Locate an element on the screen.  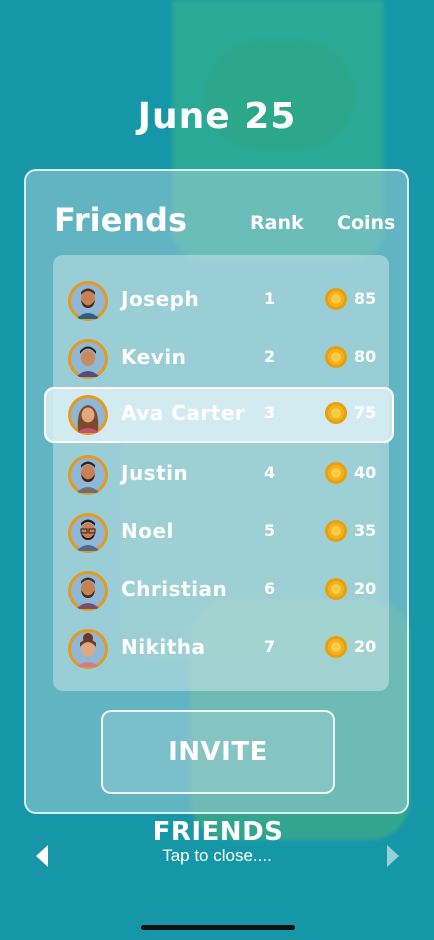
friend-coins: 35 is located at coordinates (365, 530).